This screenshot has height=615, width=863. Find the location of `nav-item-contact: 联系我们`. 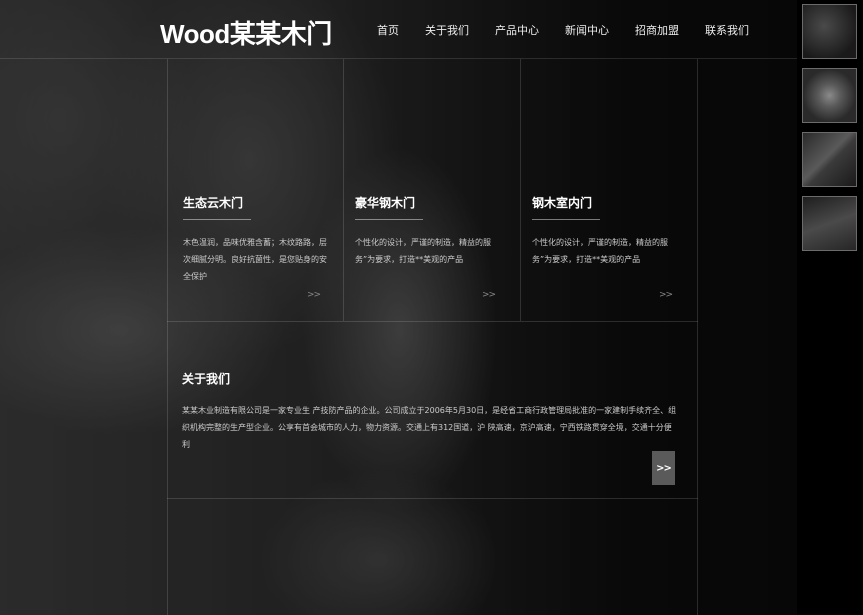

nav-item-contact: 联系我们 is located at coordinates (727, 30).